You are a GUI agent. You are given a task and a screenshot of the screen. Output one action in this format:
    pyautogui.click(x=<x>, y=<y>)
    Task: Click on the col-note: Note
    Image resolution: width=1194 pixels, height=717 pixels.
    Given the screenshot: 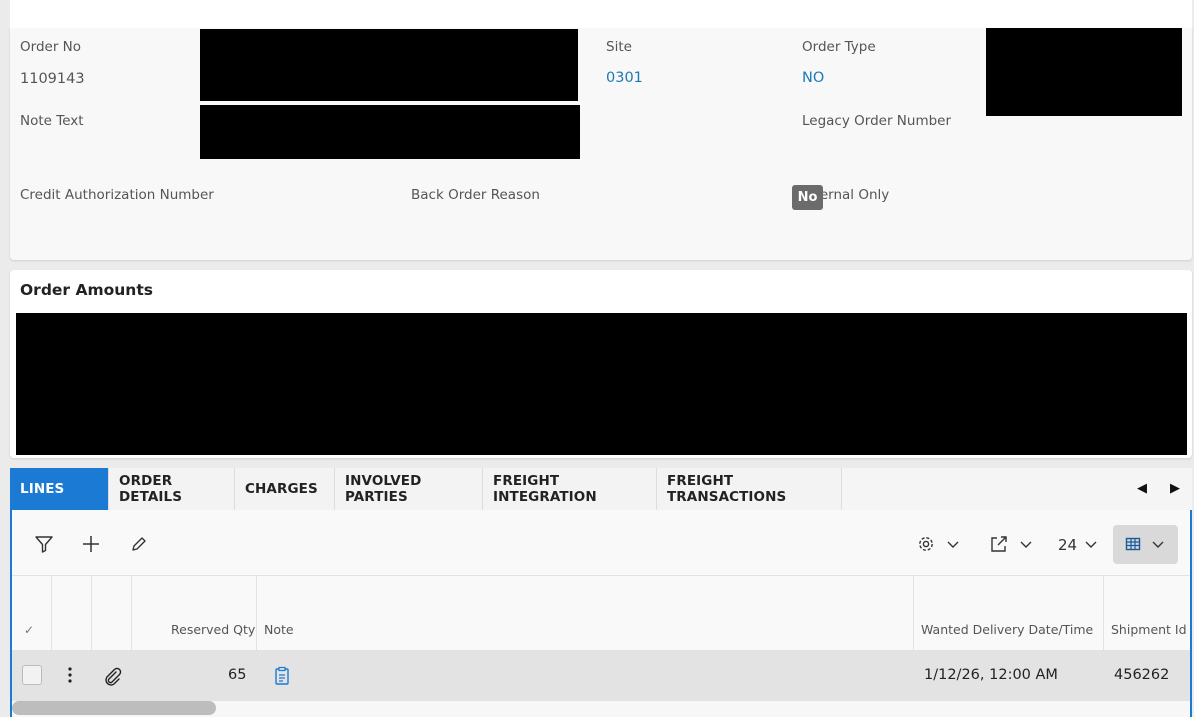 What is the action you would take?
    pyautogui.click(x=279, y=629)
    